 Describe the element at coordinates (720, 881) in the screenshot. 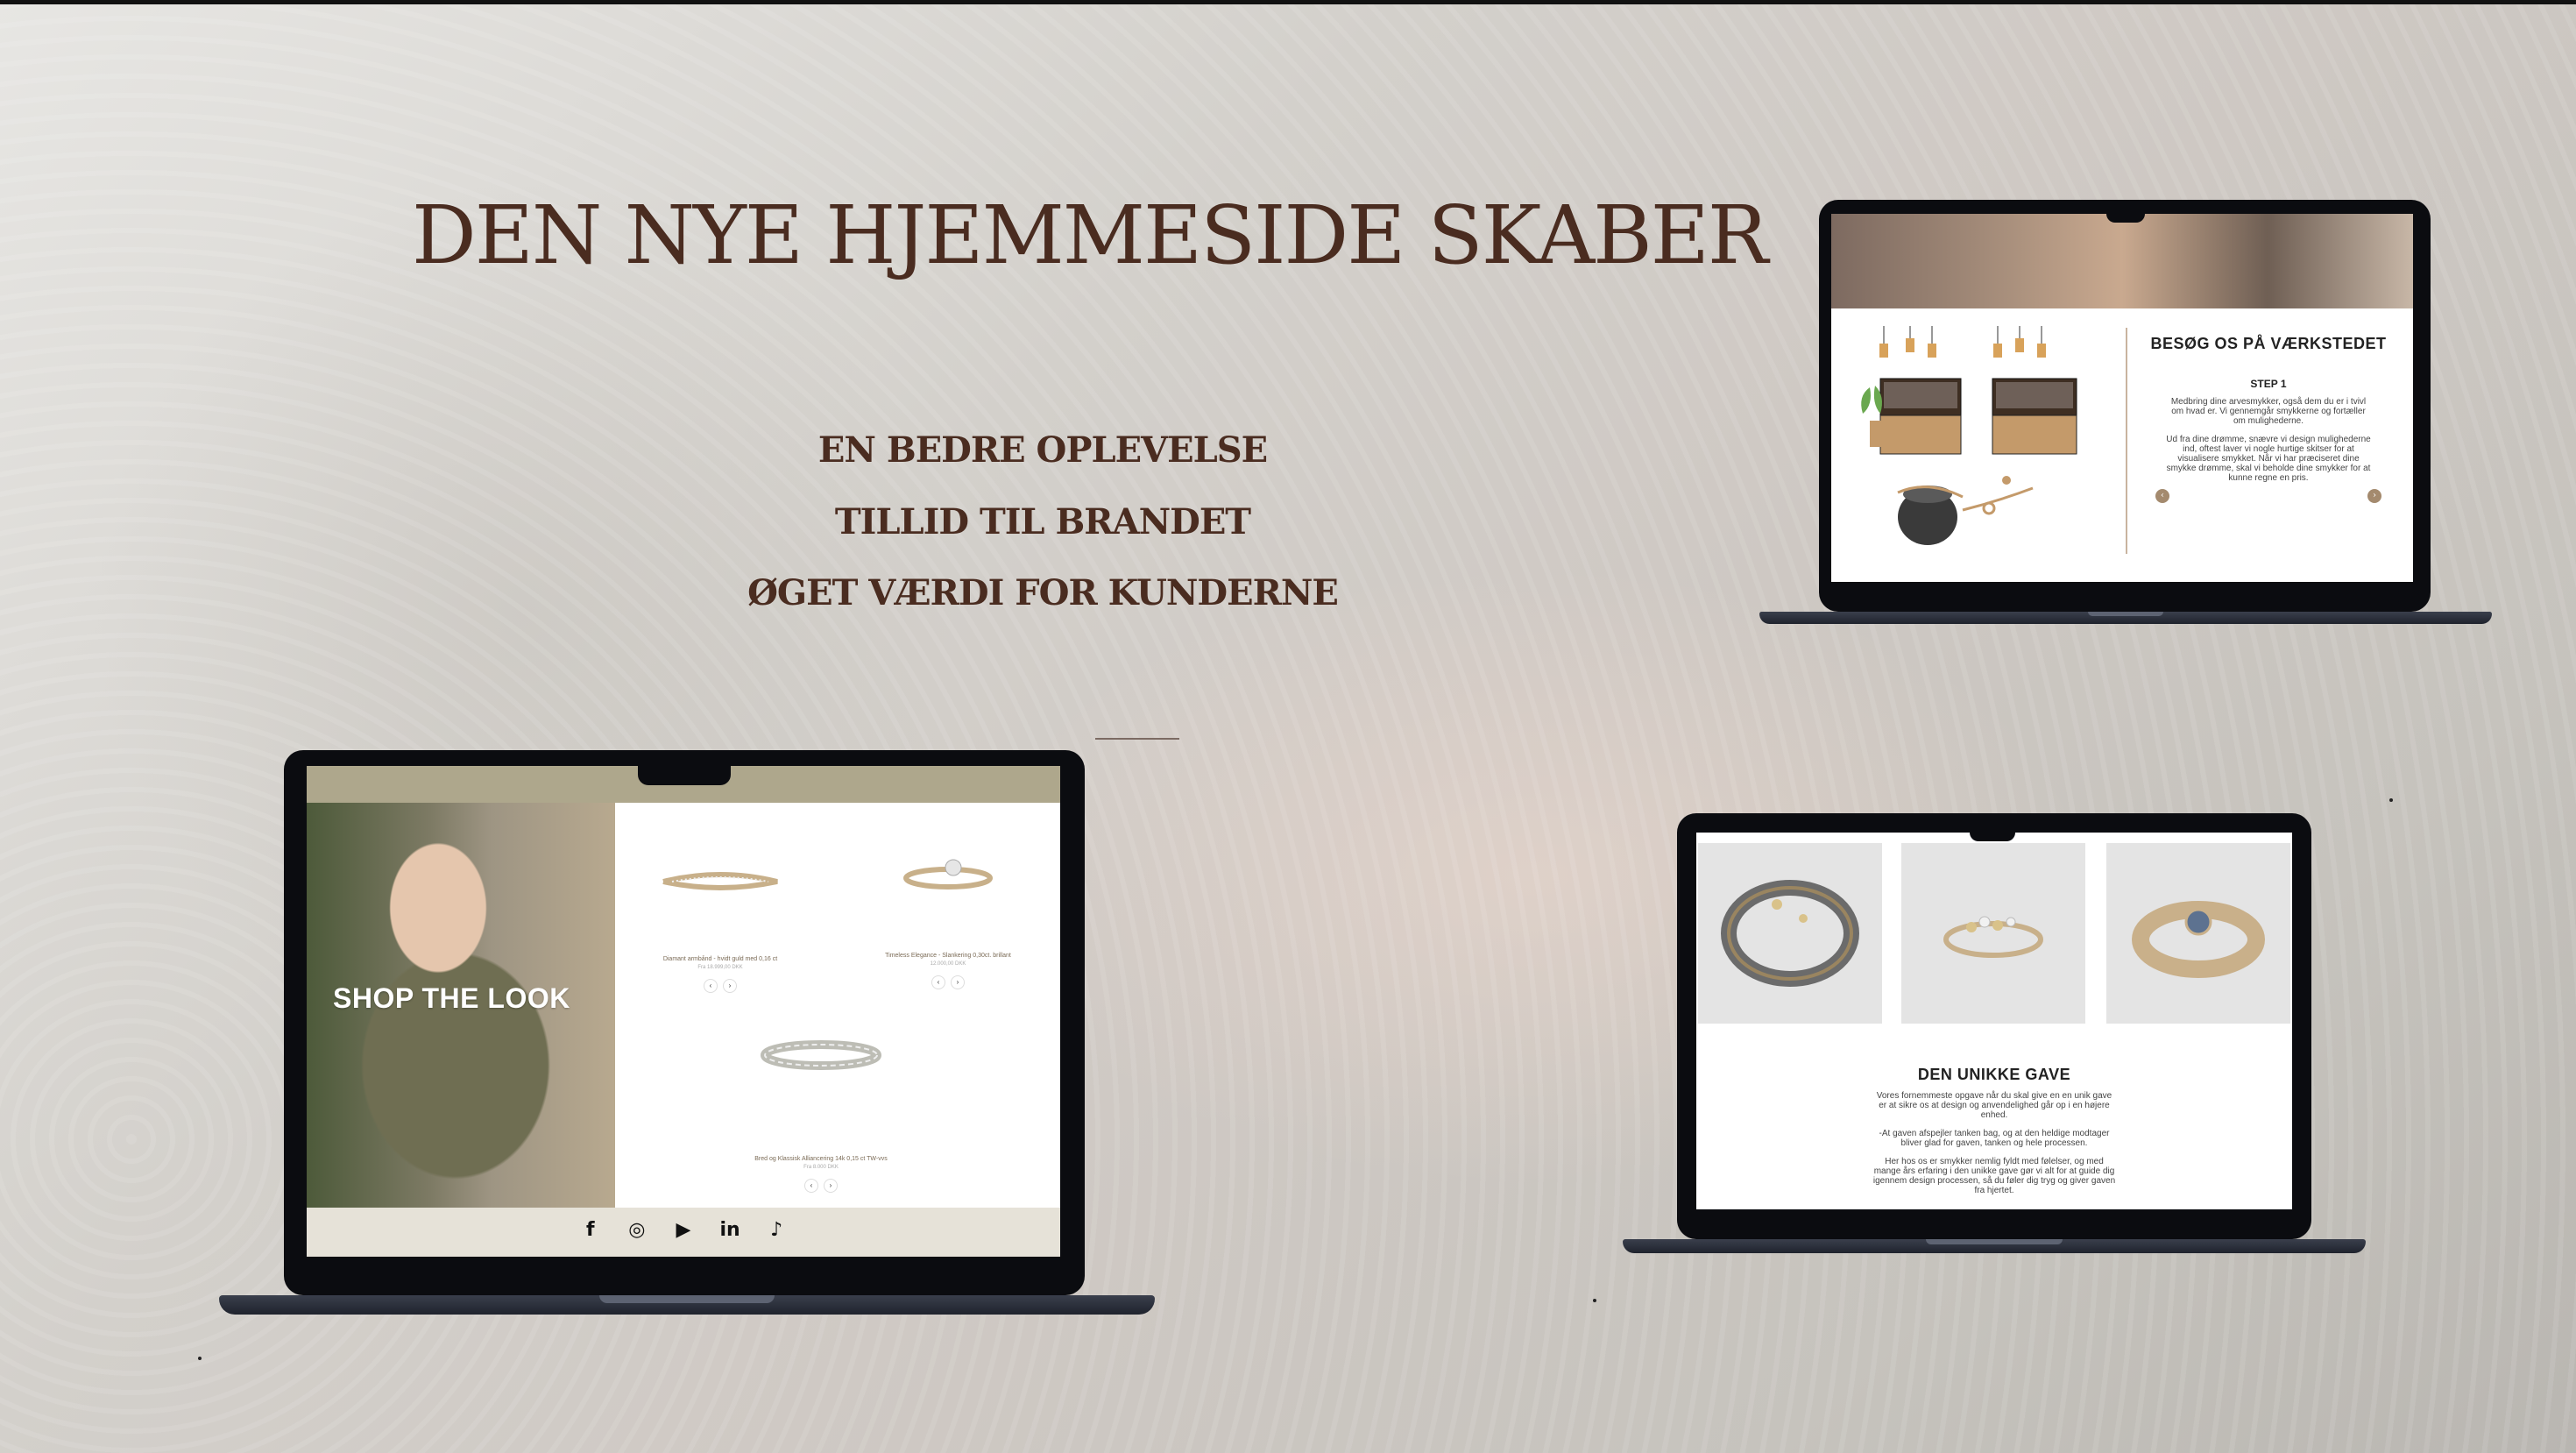

I see `bracelet-image` at that location.